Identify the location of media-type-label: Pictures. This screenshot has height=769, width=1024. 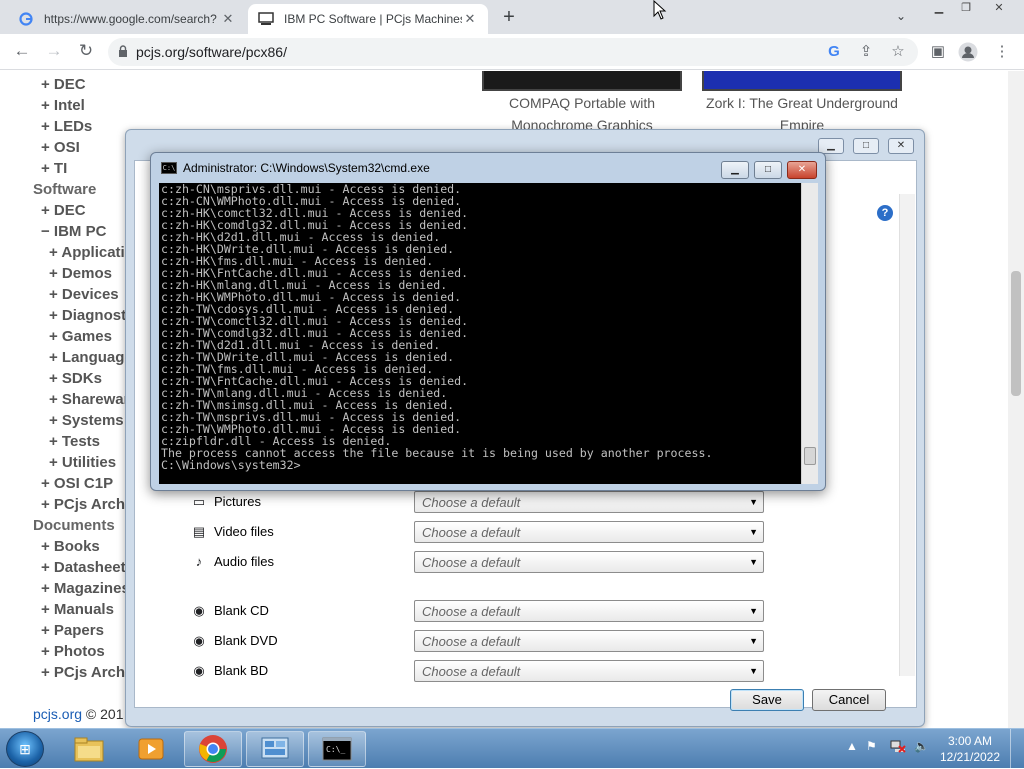
(237, 501).